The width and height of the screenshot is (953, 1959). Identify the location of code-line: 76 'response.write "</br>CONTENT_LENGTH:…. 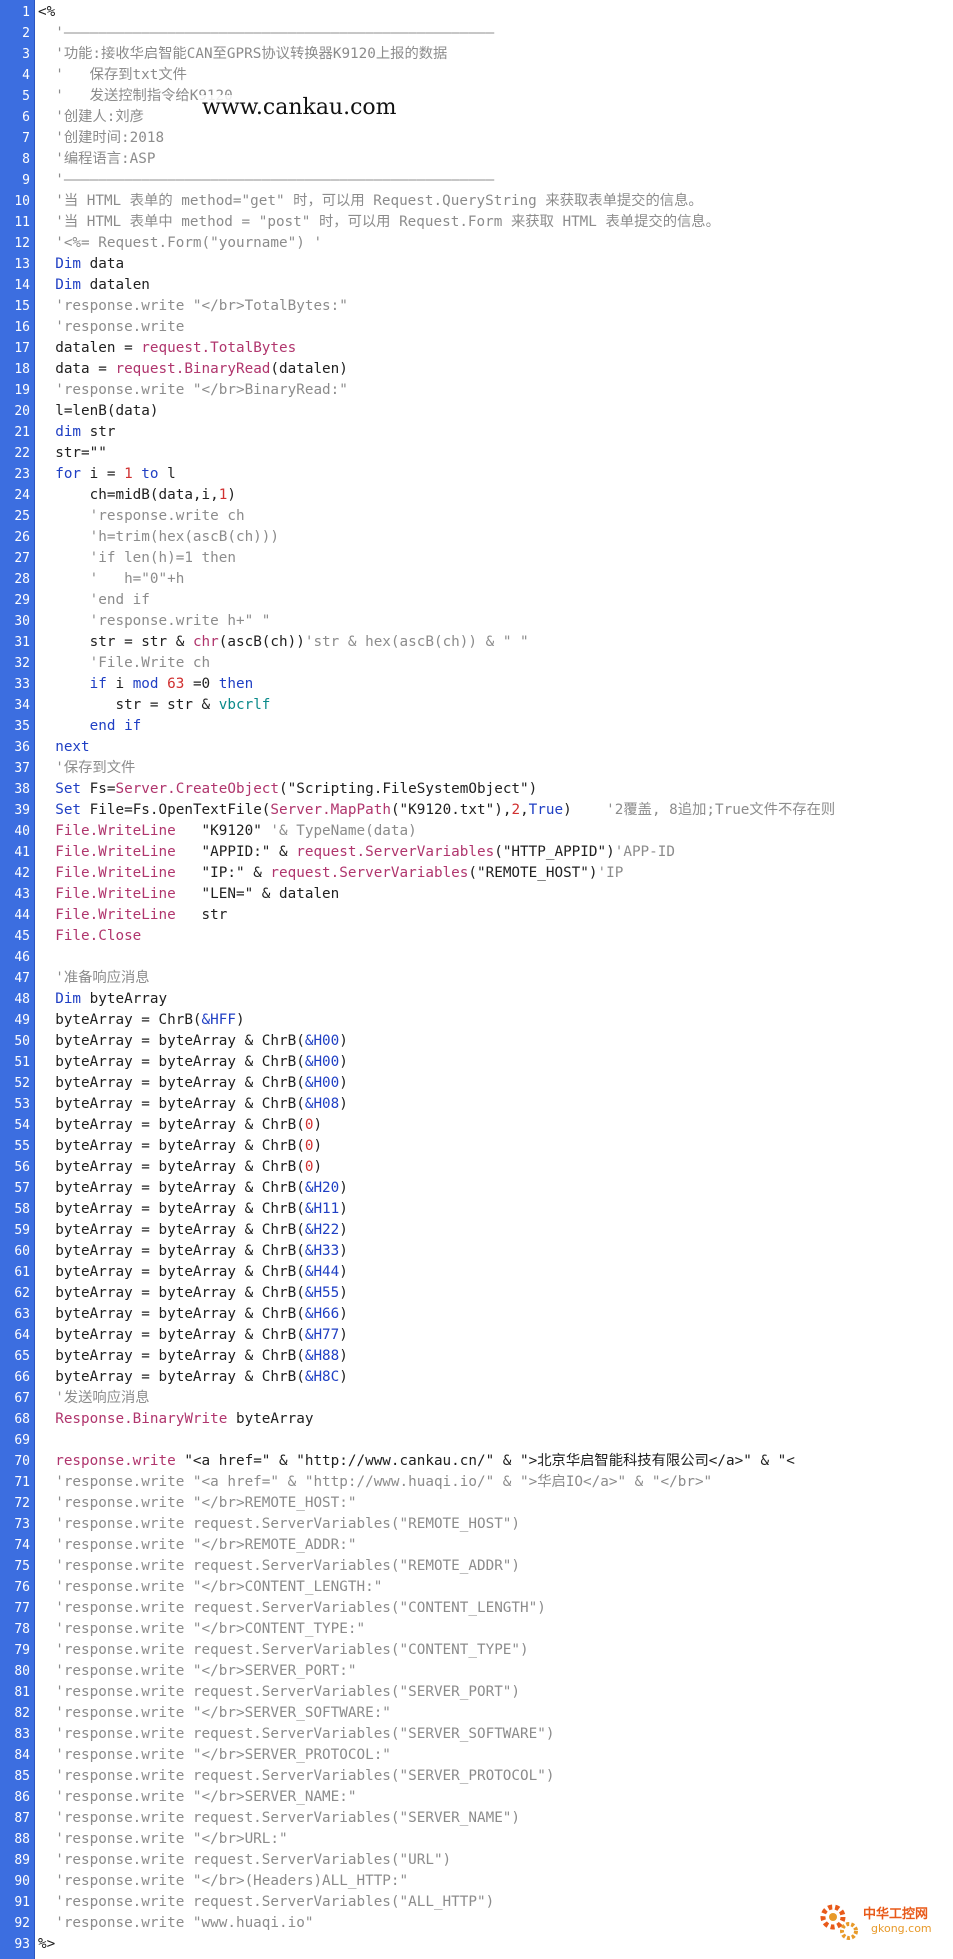
(476, 1587).